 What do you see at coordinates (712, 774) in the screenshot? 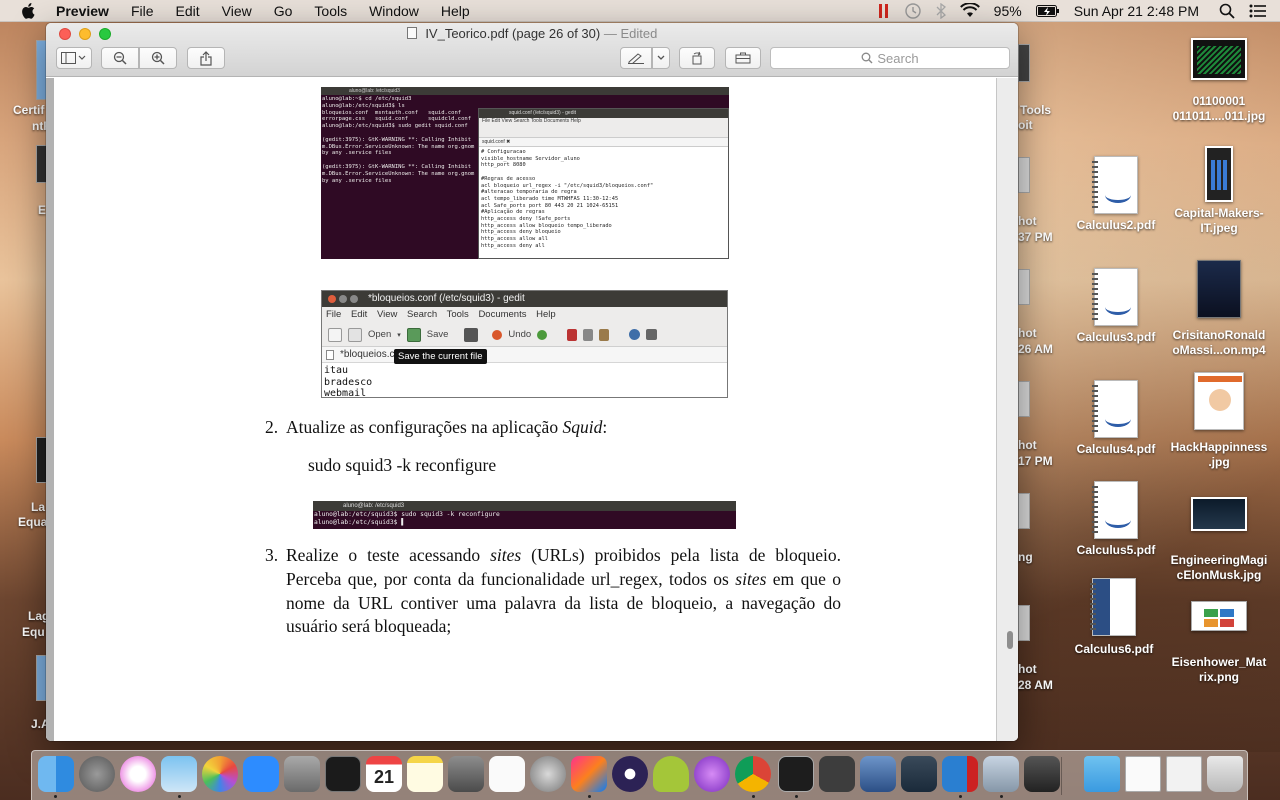
I see `podcast-icon` at bounding box center [712, 774].